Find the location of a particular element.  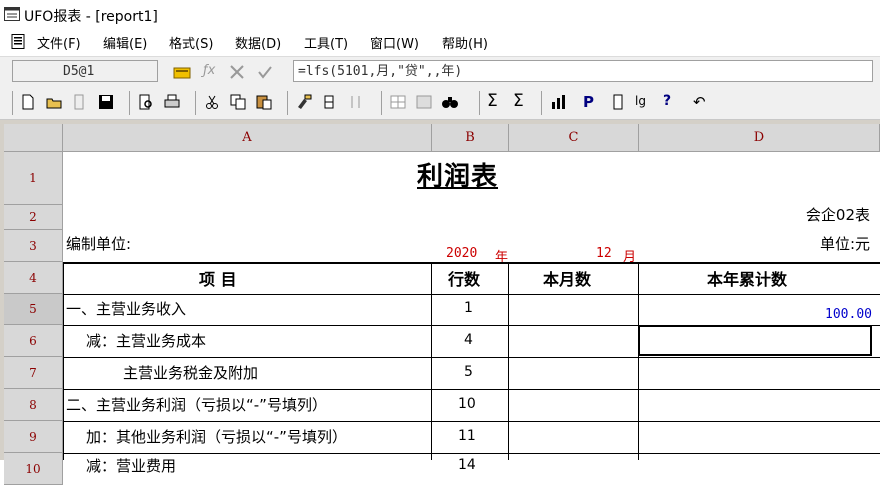

item-line: 1 is located at coordinates (468, 308).